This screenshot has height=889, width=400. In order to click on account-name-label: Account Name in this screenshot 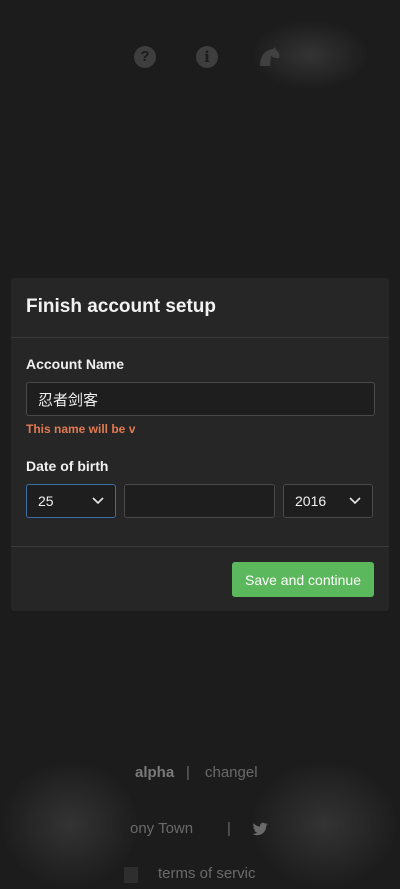, I will do `click(75, 364)`.